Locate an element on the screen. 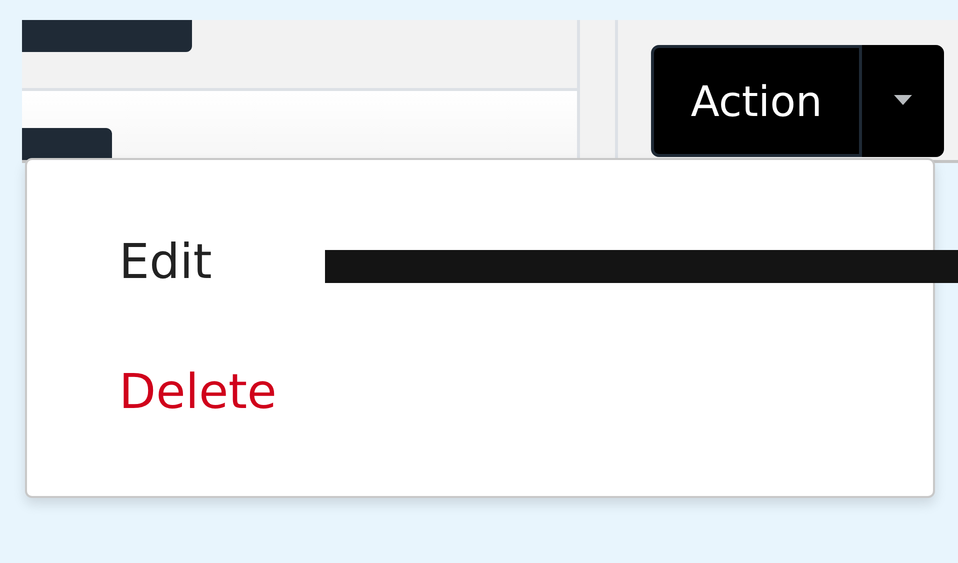  dropdown-toggle-button is located at coordinates (903, 101).